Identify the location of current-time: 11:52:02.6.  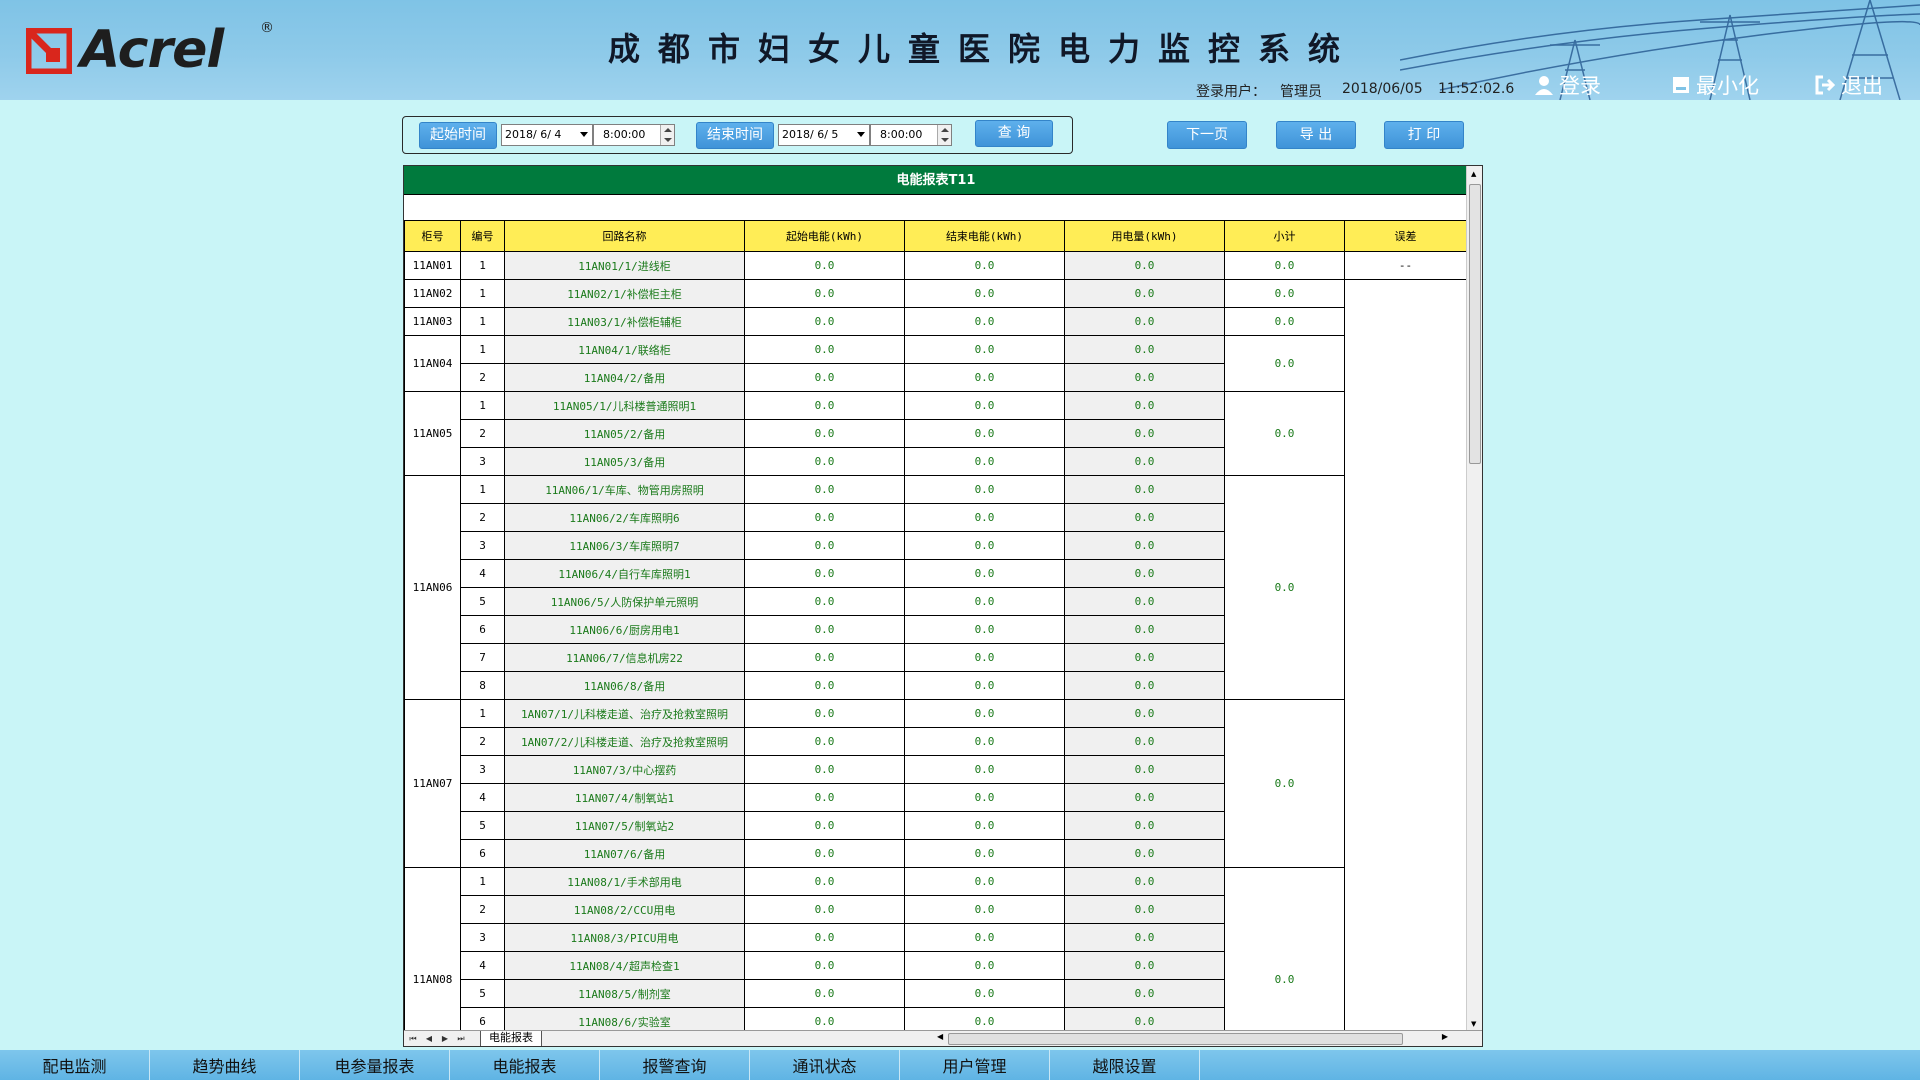
(1476, 89).